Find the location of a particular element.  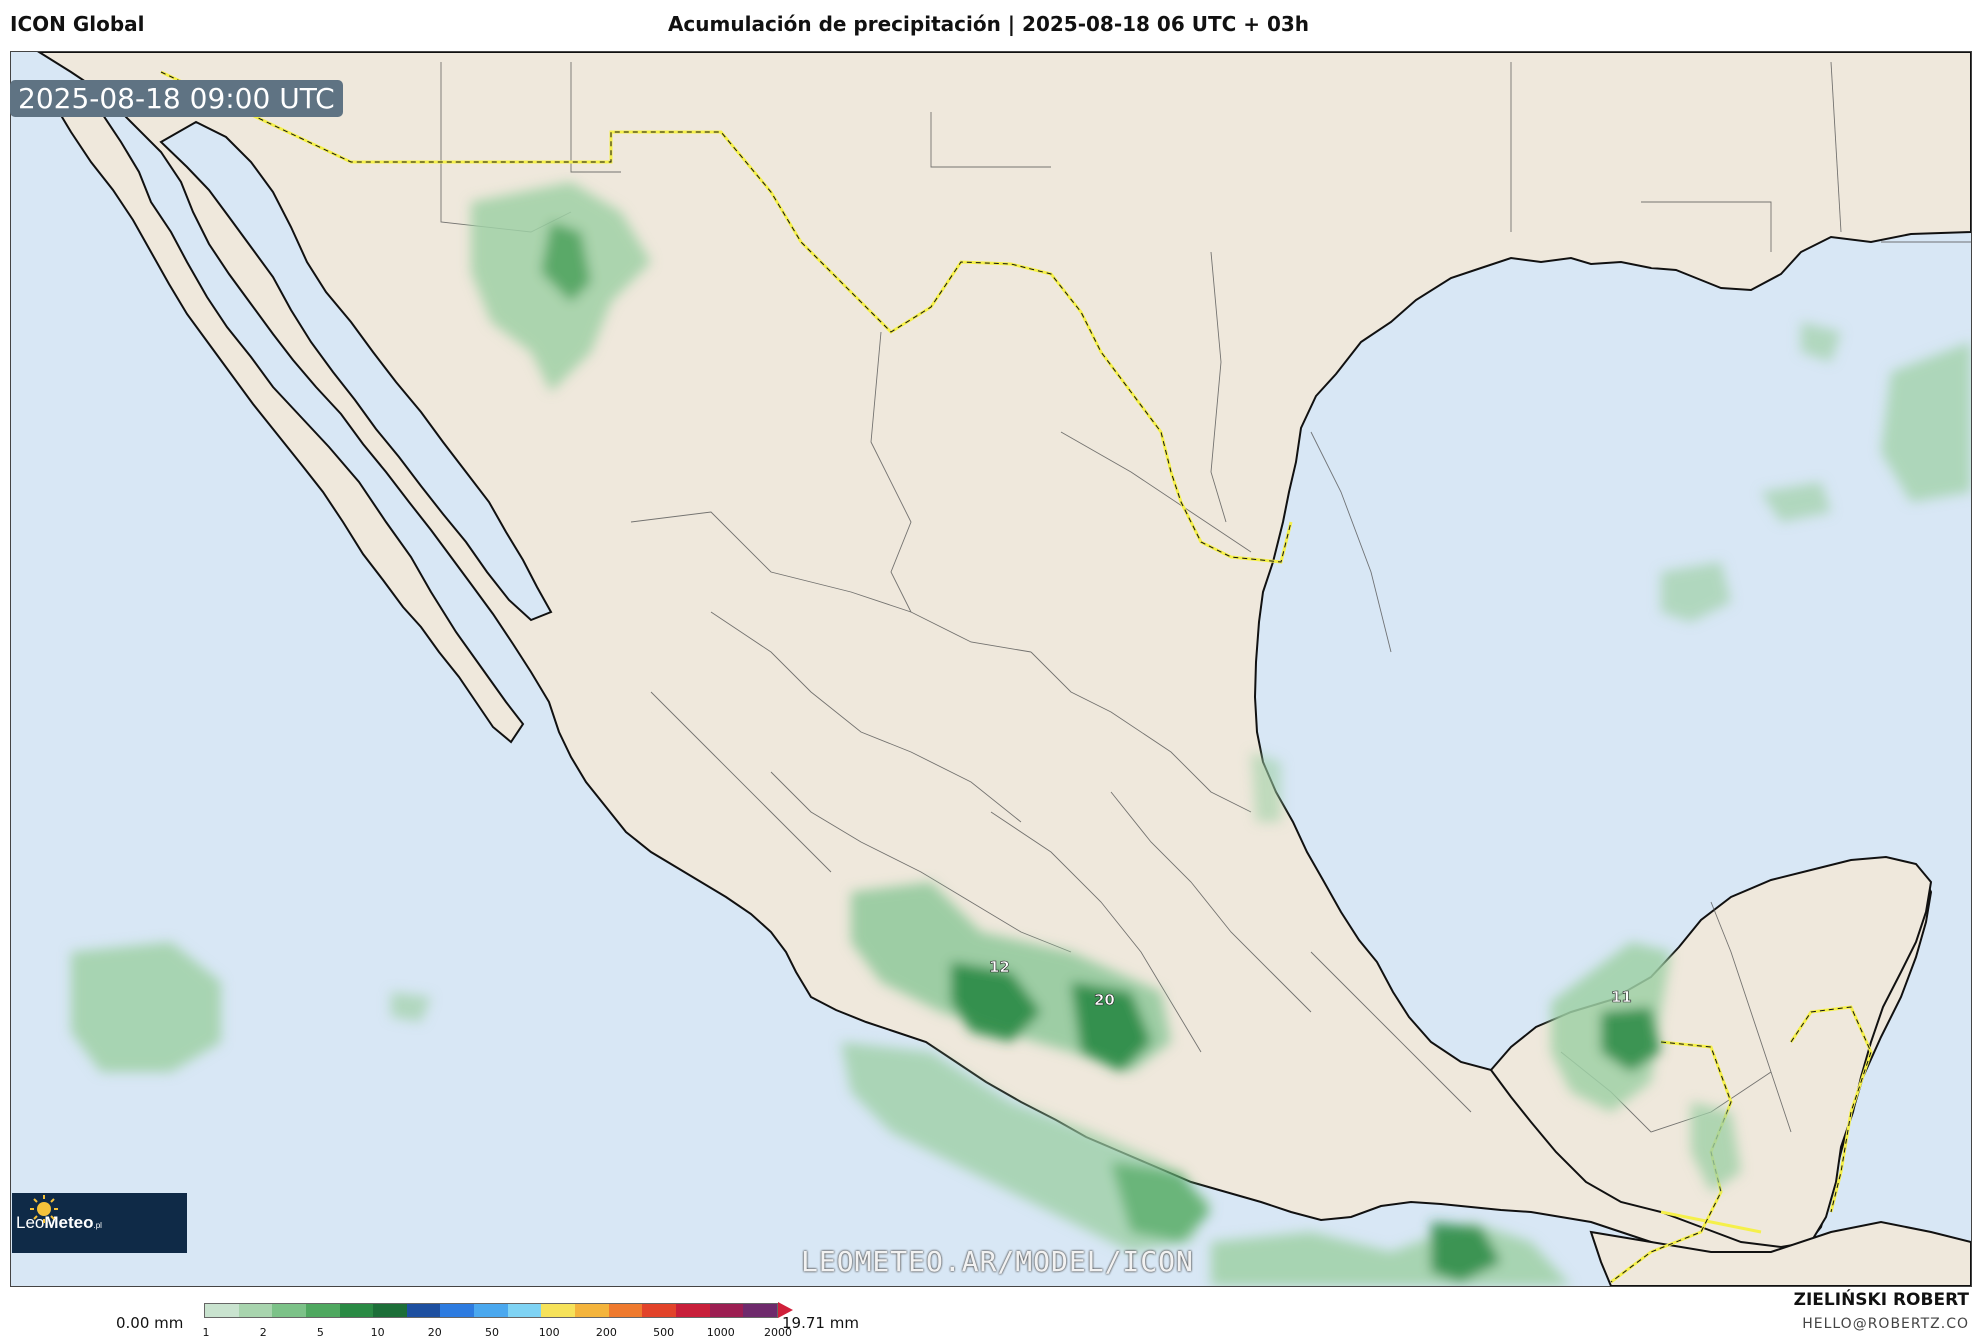

sun-icon is located at coordinates (44, 1209).